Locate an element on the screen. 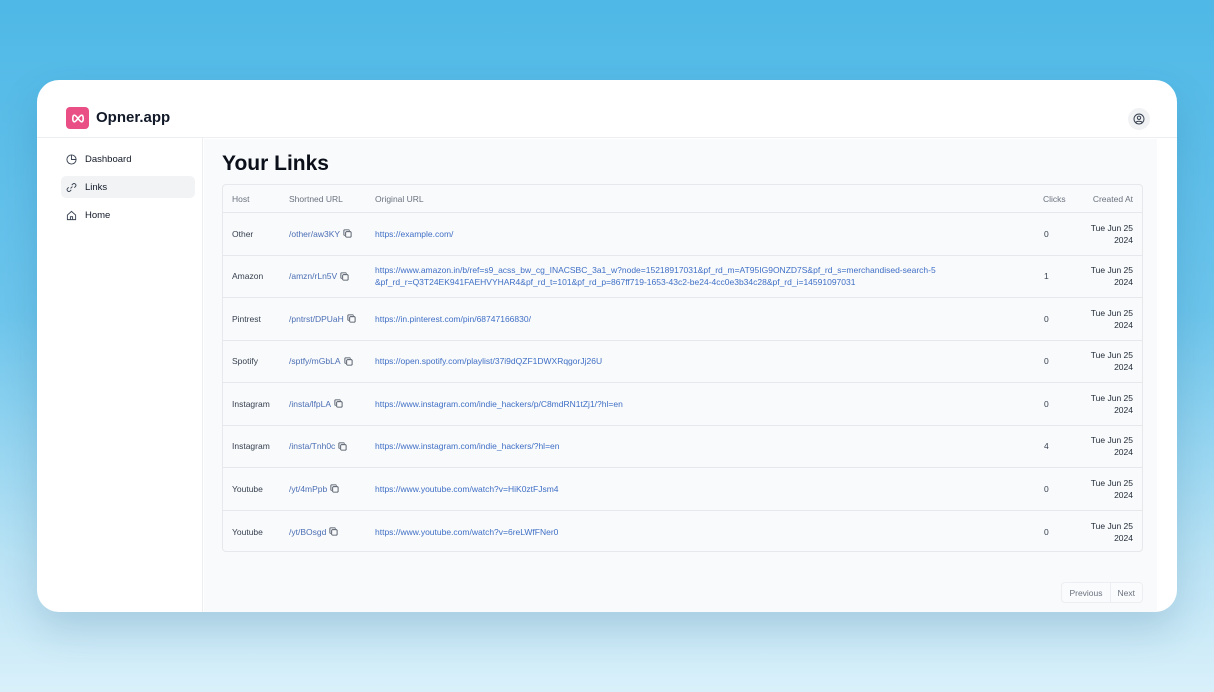  sidebar-item-dashboard: Dashboard is located at coordinates (128, 159).